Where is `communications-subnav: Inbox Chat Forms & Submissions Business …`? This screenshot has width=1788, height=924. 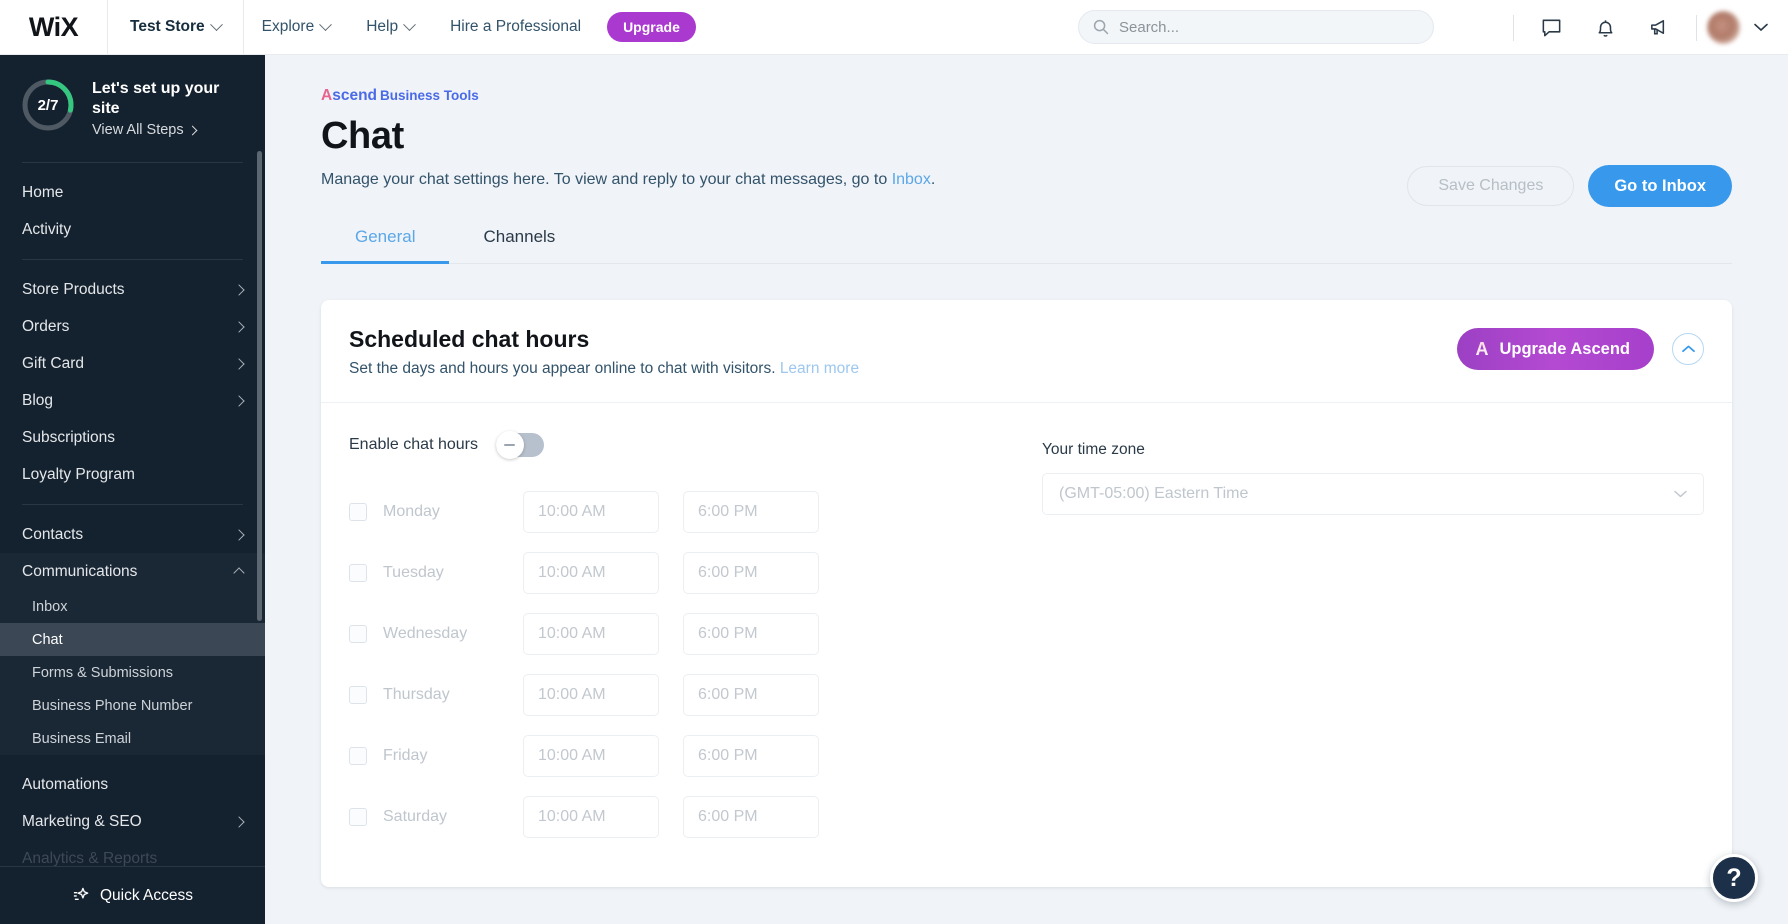 communications-subnav: Inbox Chat Forms & Submissions Business … is located at coordinates (132, 672).